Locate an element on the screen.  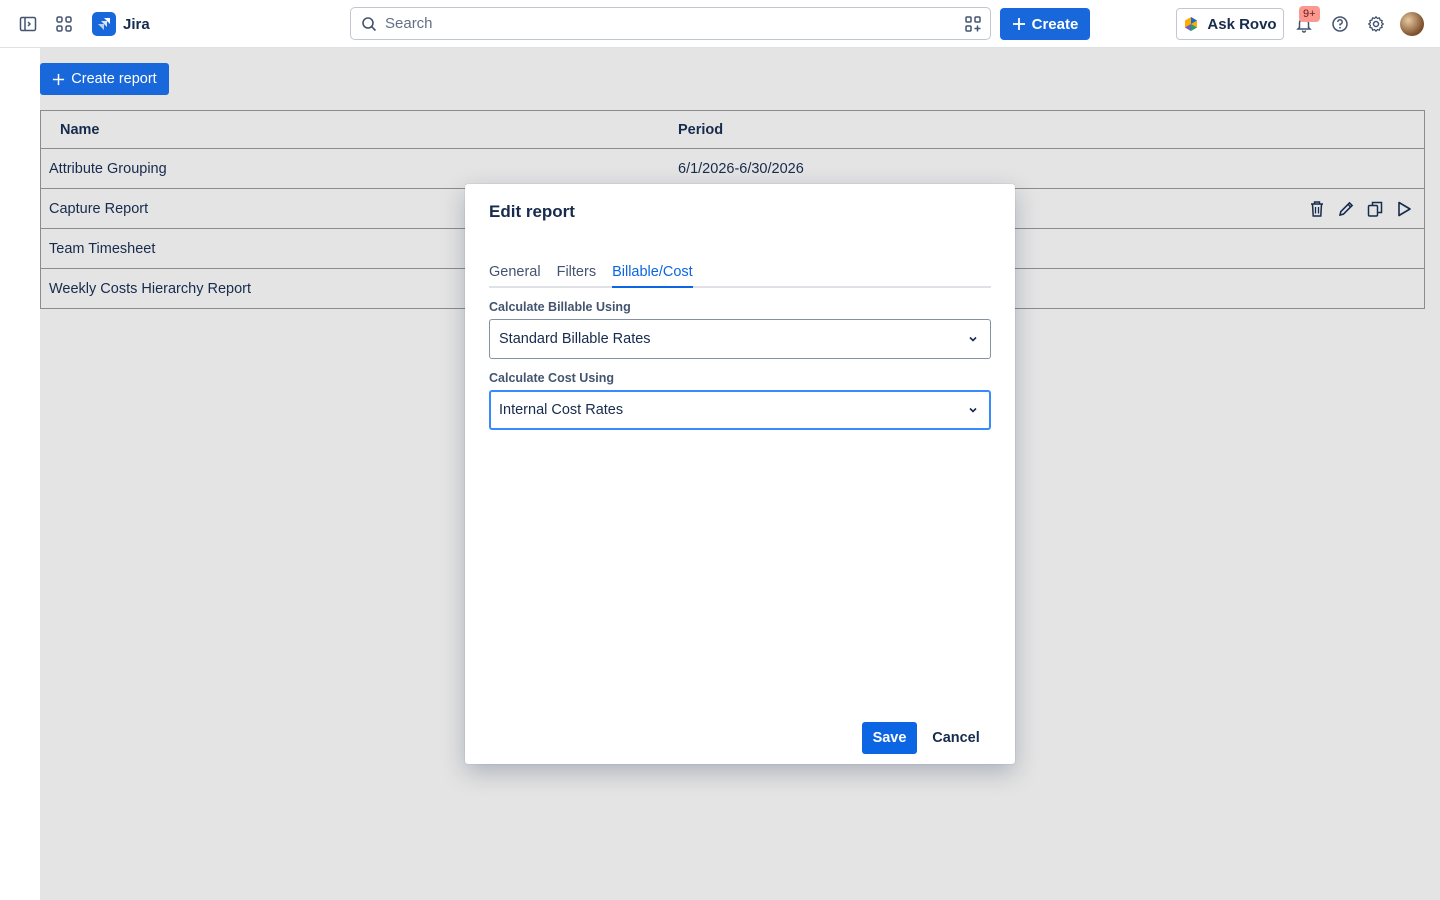
gear-icon is located at coordinates (1376, 24).